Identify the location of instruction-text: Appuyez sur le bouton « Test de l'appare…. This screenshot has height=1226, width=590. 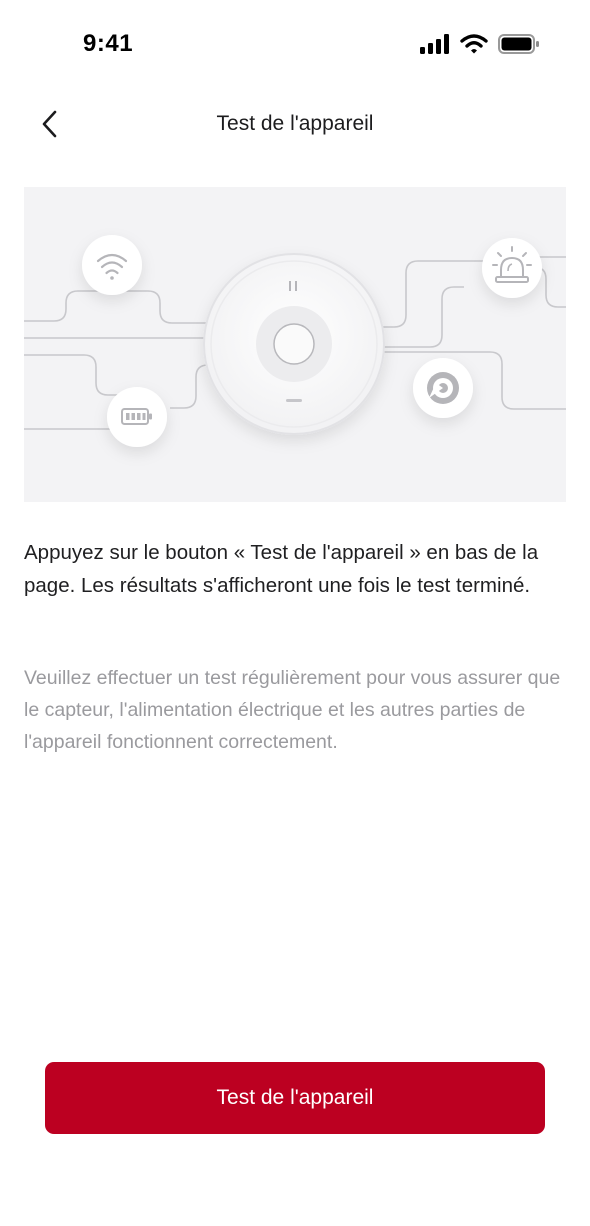
(281, 569).